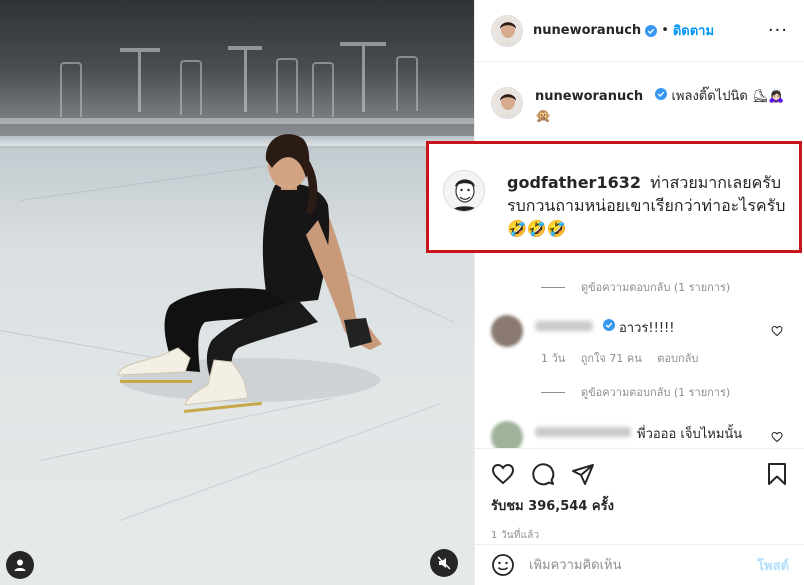 The image size is (804, 585). I want to click on caption-text: nuneworanuch เพลงติ๊ดไปนิด ⛸🙇🏻‍♀️🙊, so click(660, 107).